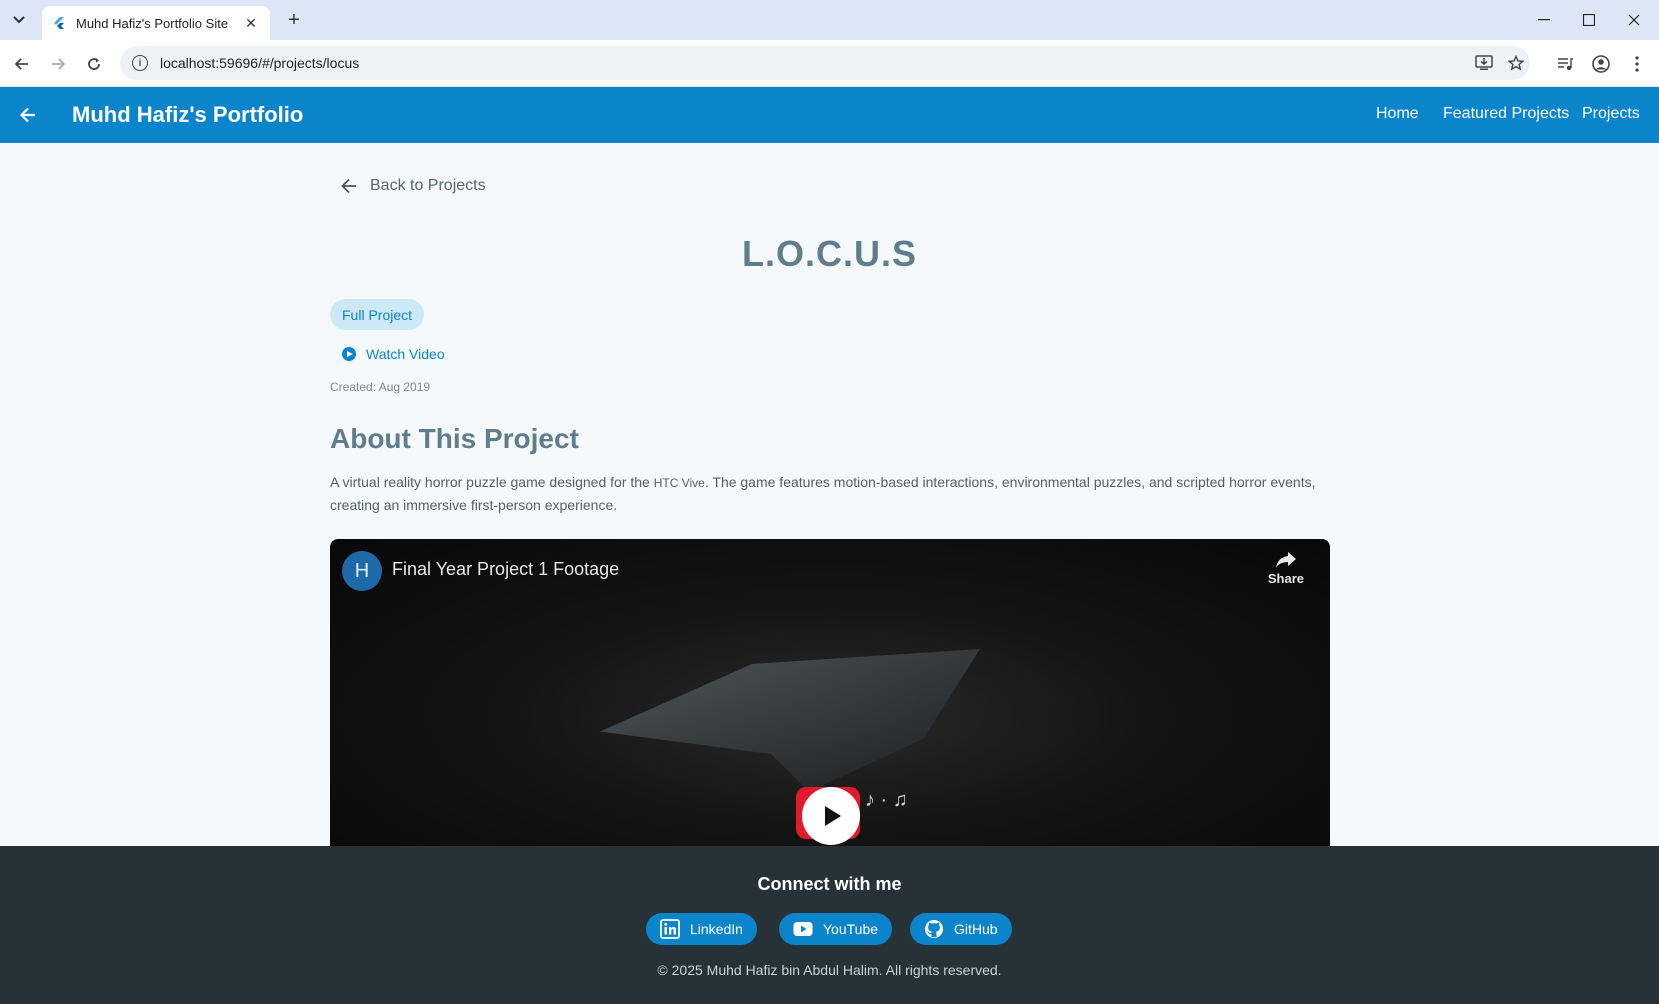 Image resolution: width=1659 pixels, height=1004 pixels. Describe the element at coordinates (377, 314) in the screenshot. I see `project-type-chip: Full Project` at that location.